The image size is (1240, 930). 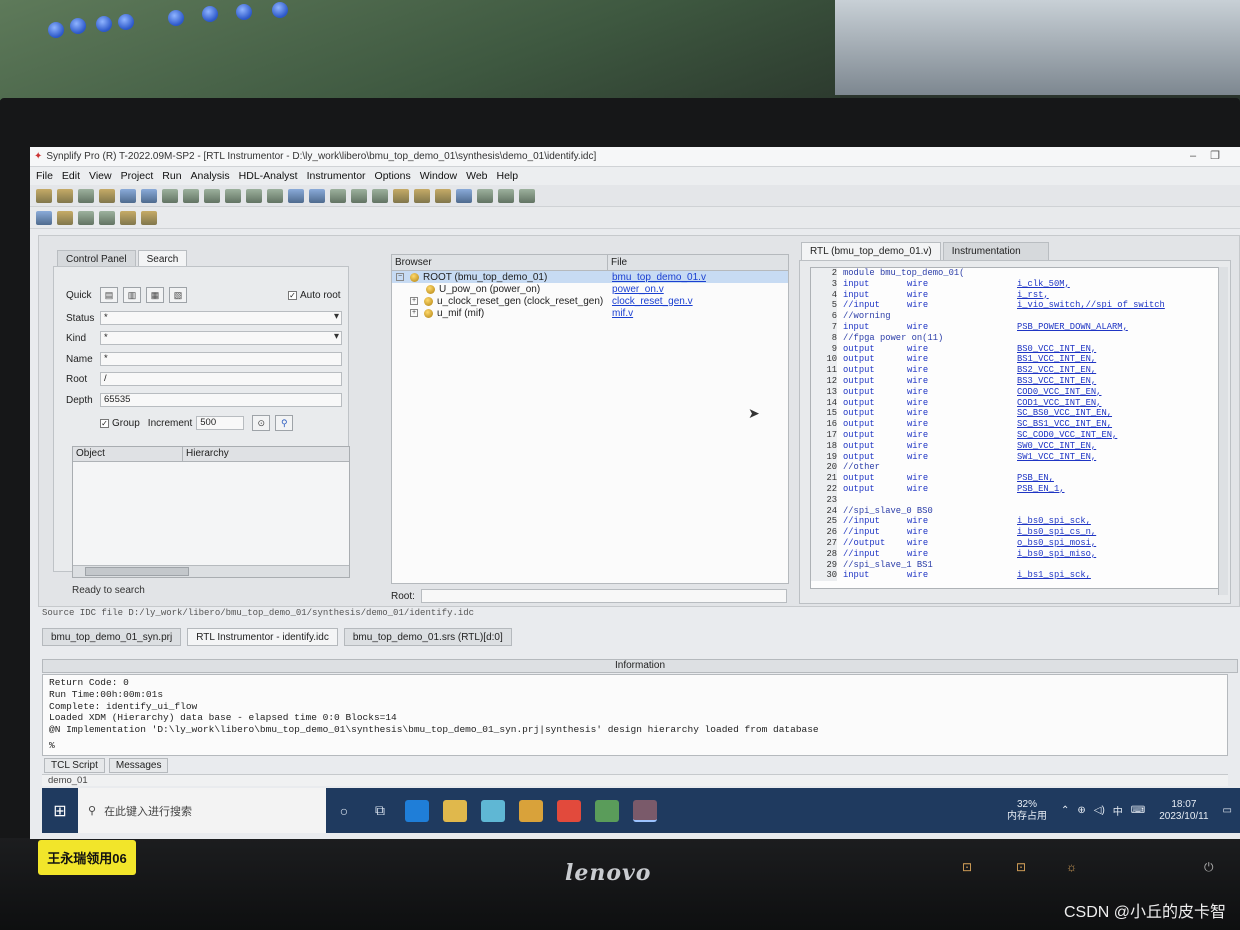 What do you see at coordinates (100, 176) in the screenshot?
I see `menu-view: View` at bounding box center [100, 176].